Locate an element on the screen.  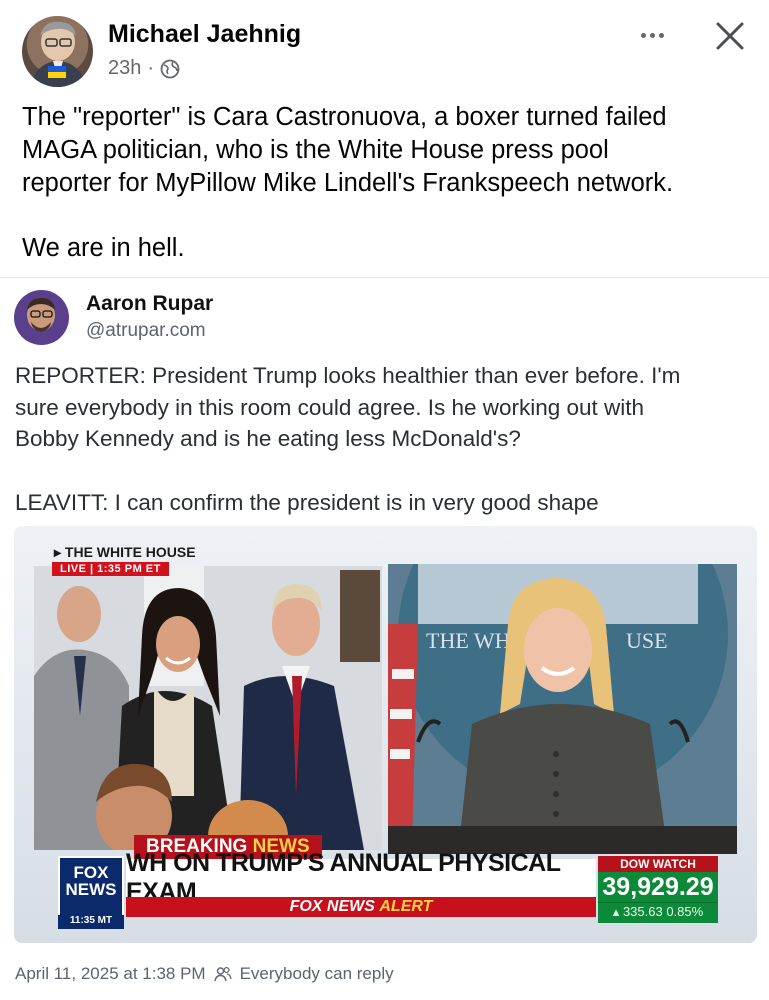
podium-panel: THE WH USE is located at coordinates (562, 709).